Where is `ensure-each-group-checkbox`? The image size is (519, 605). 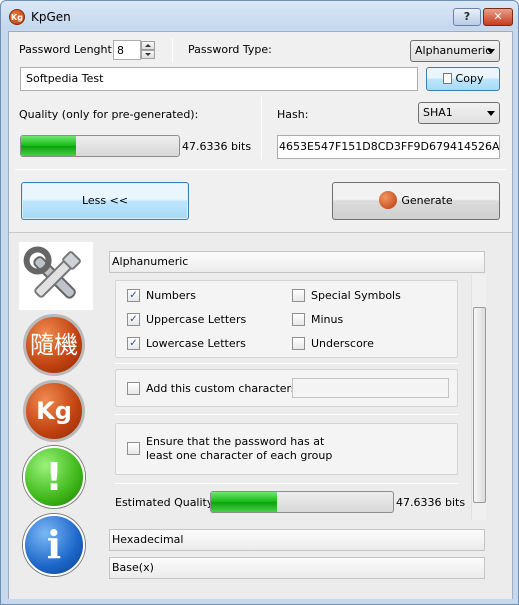 ensure-each-group-checkbox is located at coordinates (133, 448).